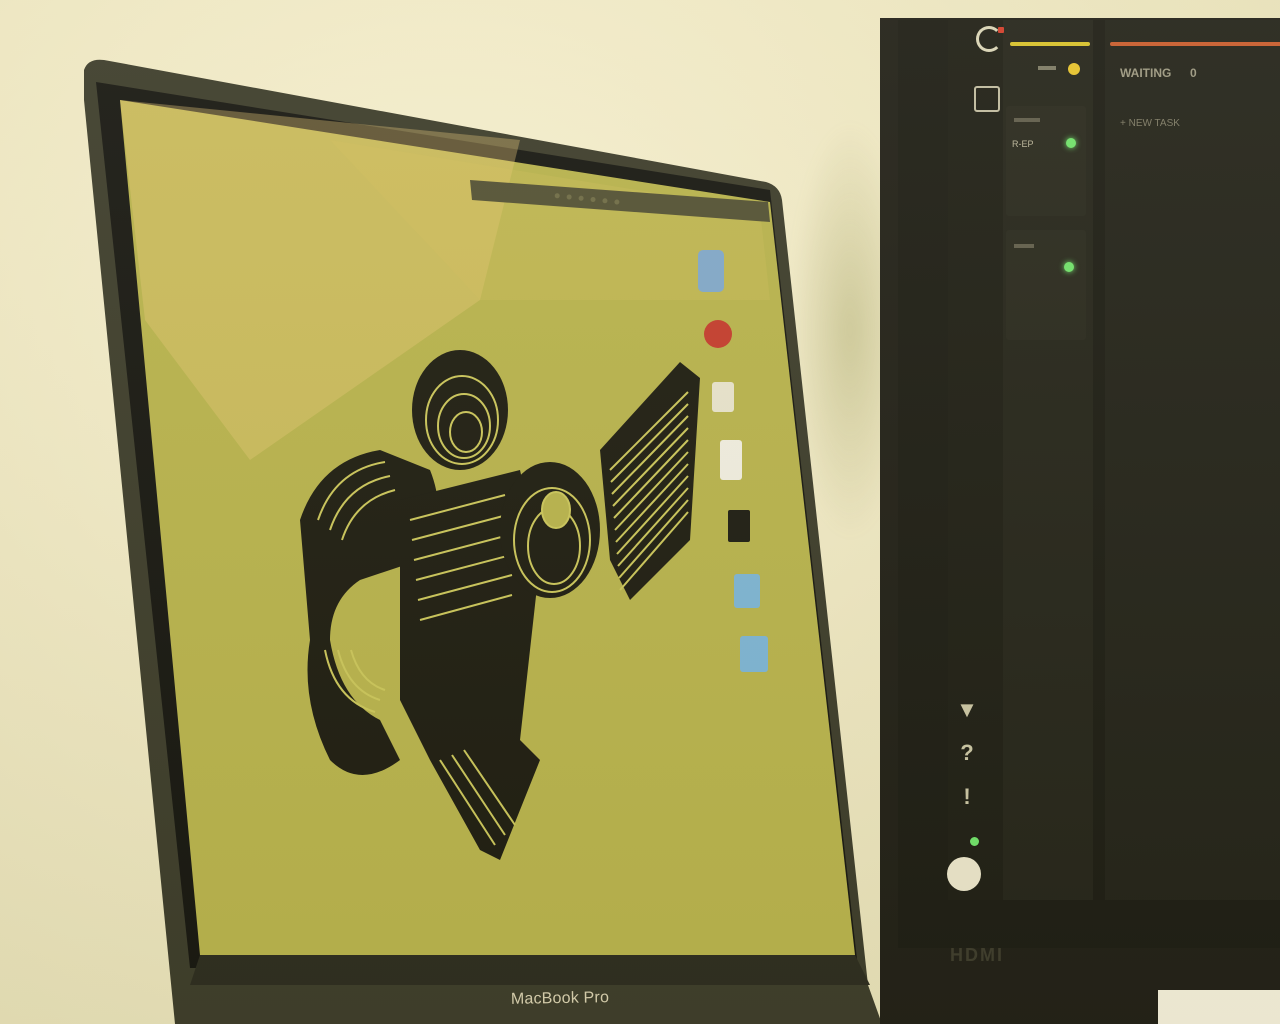  What do you see at coordinates (731, 460) in the screenshot?
I see `desktop-icon-file` at bounding box center [731, 460].